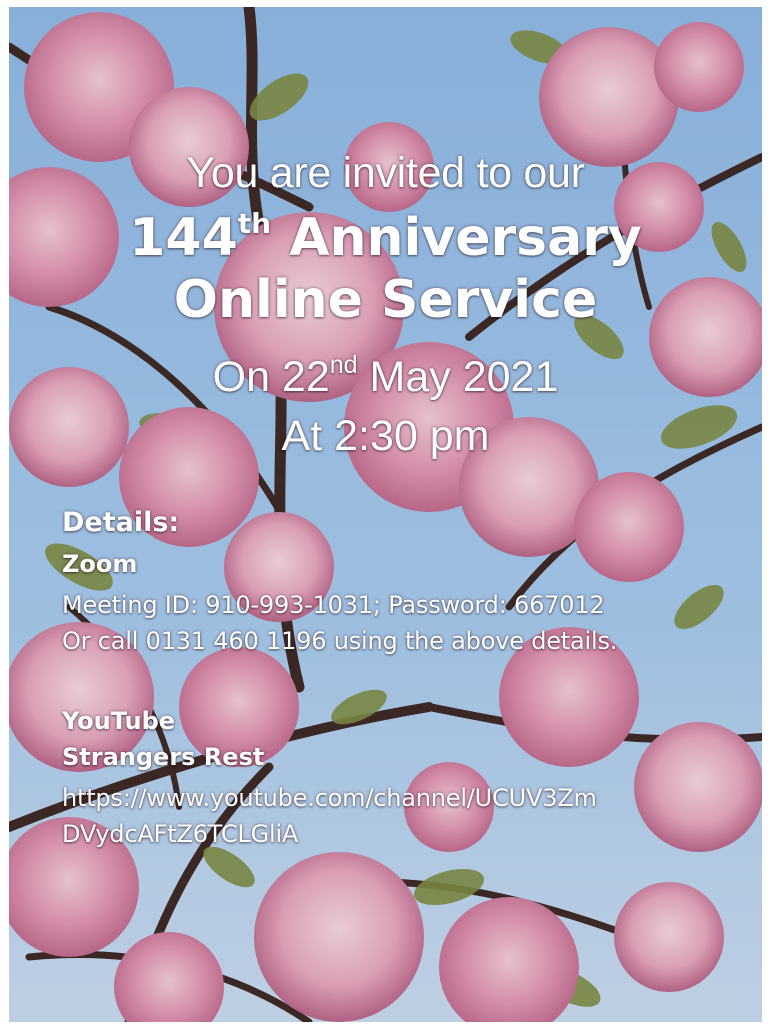  I want to click on event-date: On 22nd May 2021, so click(385, 377).